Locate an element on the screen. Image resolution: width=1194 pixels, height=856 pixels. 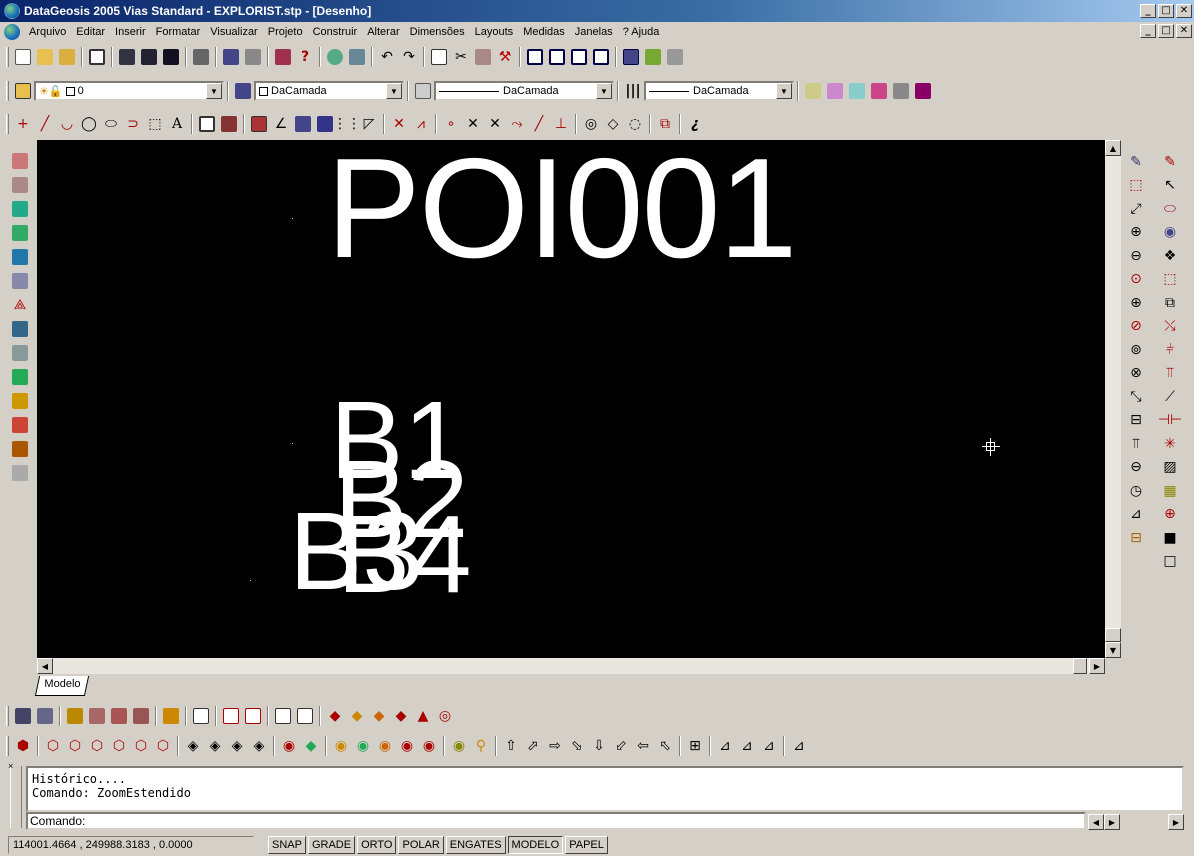
survey-tool-3-icon is located at coordinates (75, 716).